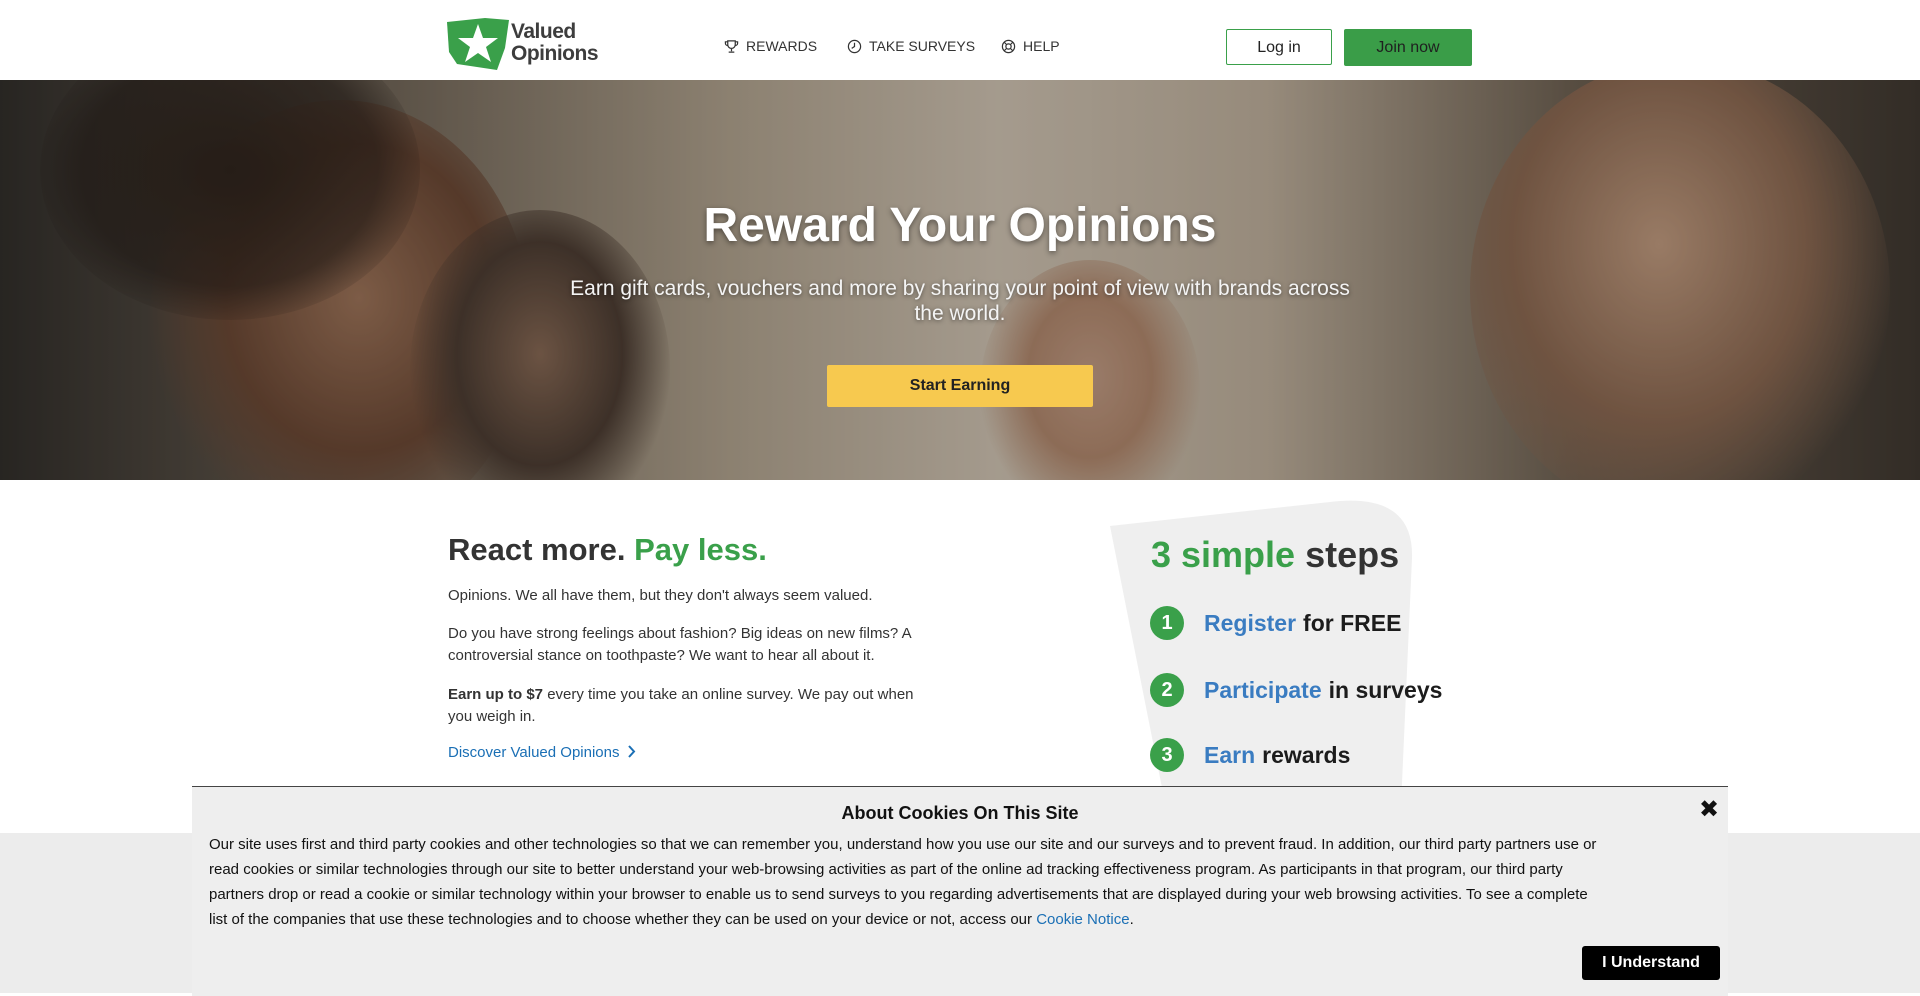 The width and height of the screenshot is (1920, 996). I want to click on valued-opinions-logo: Valued Opinions, so click(523, 45).